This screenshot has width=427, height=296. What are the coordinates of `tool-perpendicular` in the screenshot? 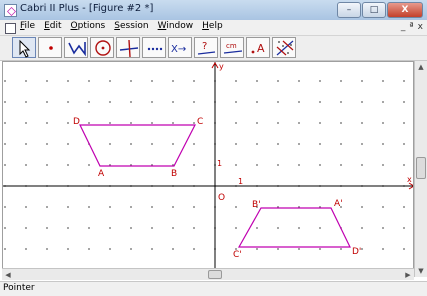 It's located at (128, 47).